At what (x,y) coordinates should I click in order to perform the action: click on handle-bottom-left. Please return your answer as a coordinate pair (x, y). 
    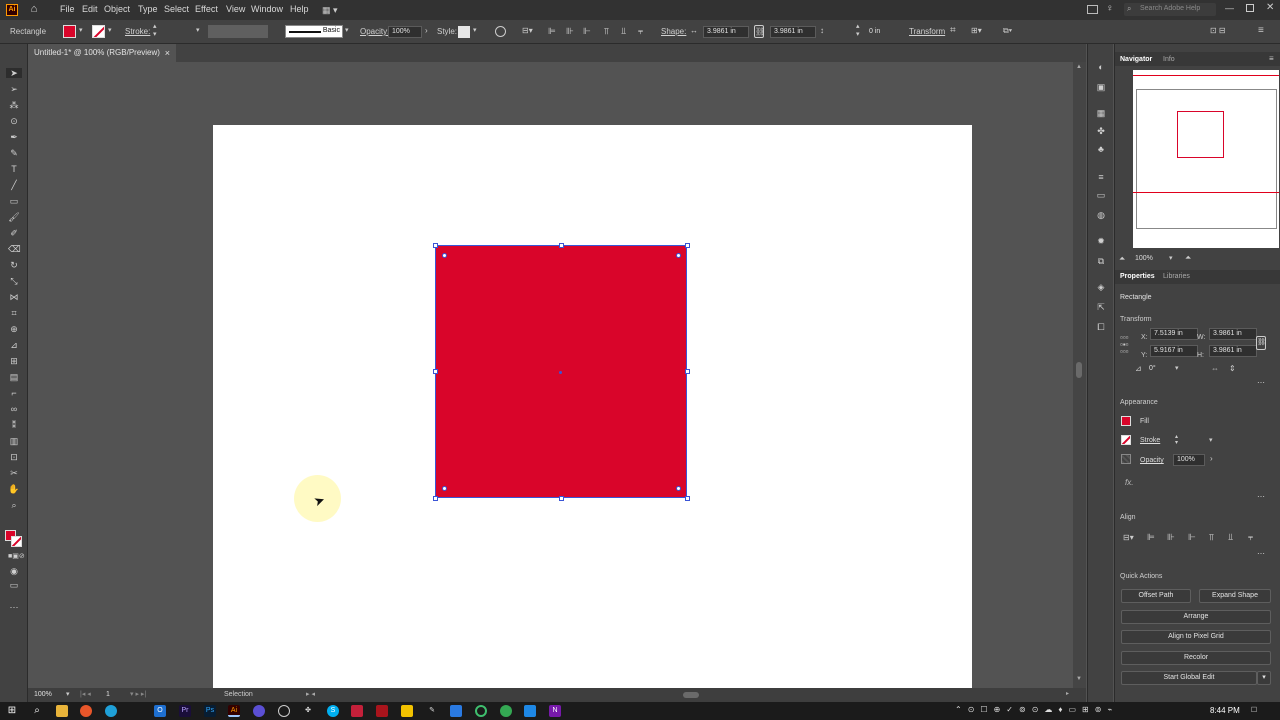
    Looking at the image, I should click on (435, 498).